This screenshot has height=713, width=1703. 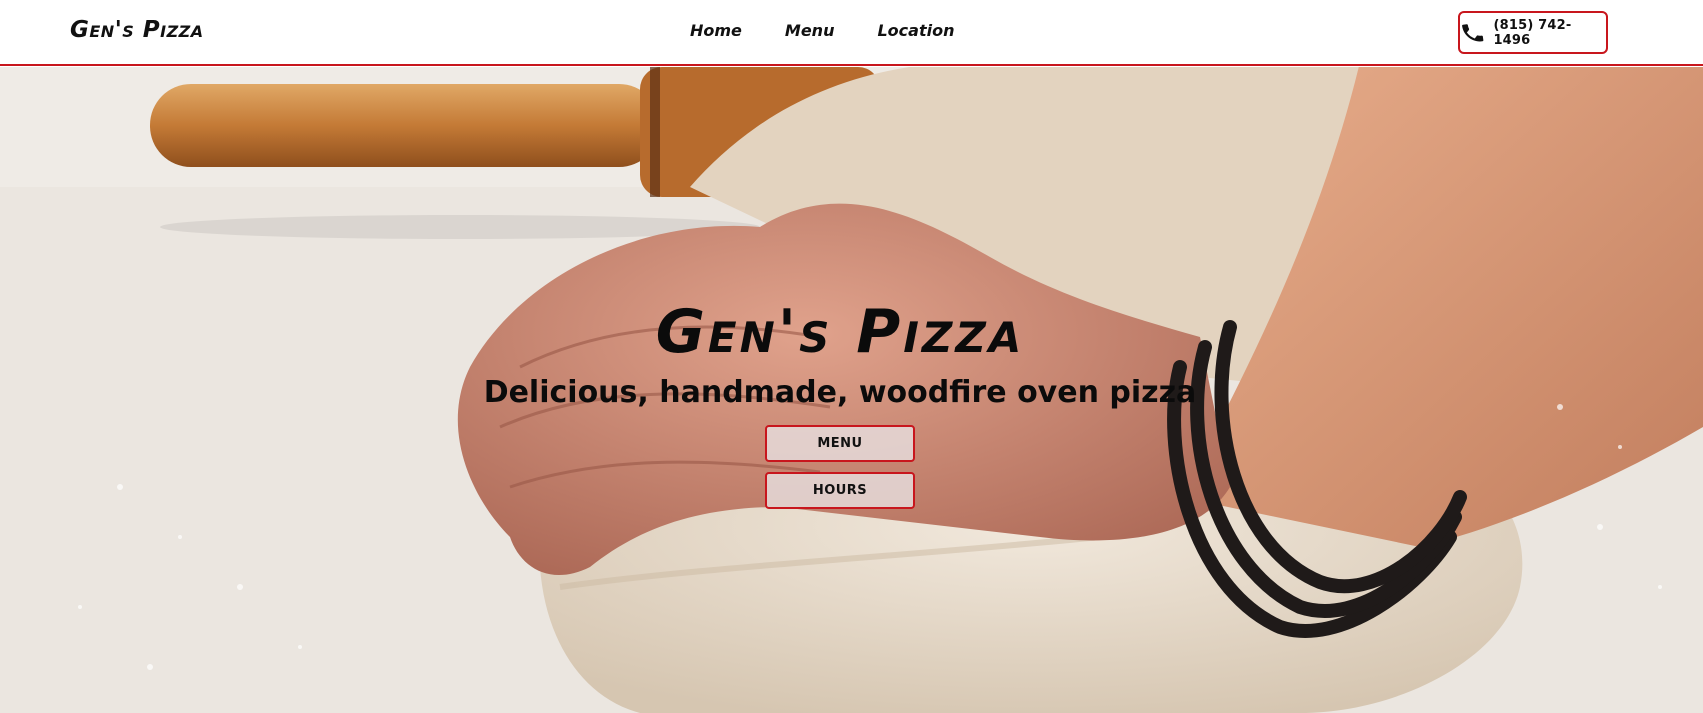 What do you see at coordinates (840, 392) in the screenshot?
I see `hero-subtitle: Delicious, handmade, woodfire oven pizza` at bounding box center [840, 392].